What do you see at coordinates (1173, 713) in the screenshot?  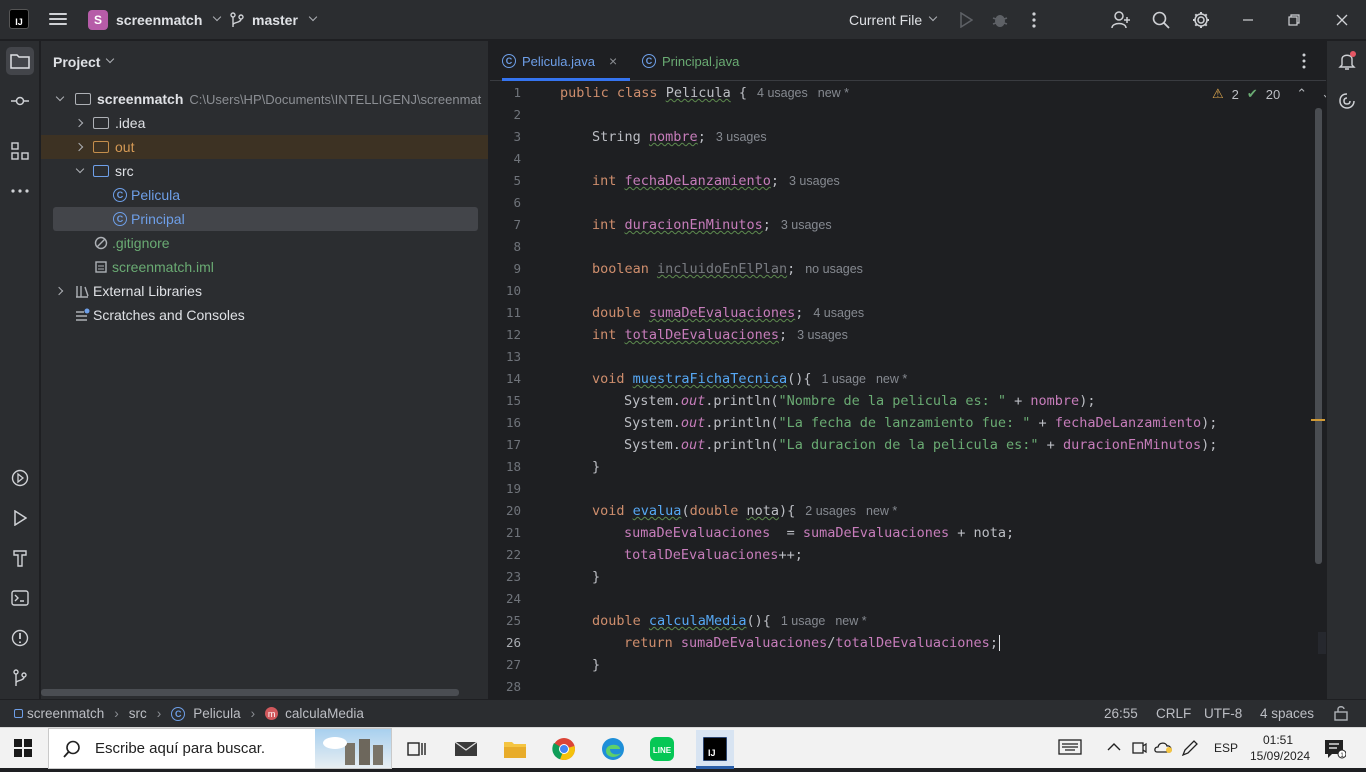 I see `line-separator: CRLF` at bounding box center [1173, 713].